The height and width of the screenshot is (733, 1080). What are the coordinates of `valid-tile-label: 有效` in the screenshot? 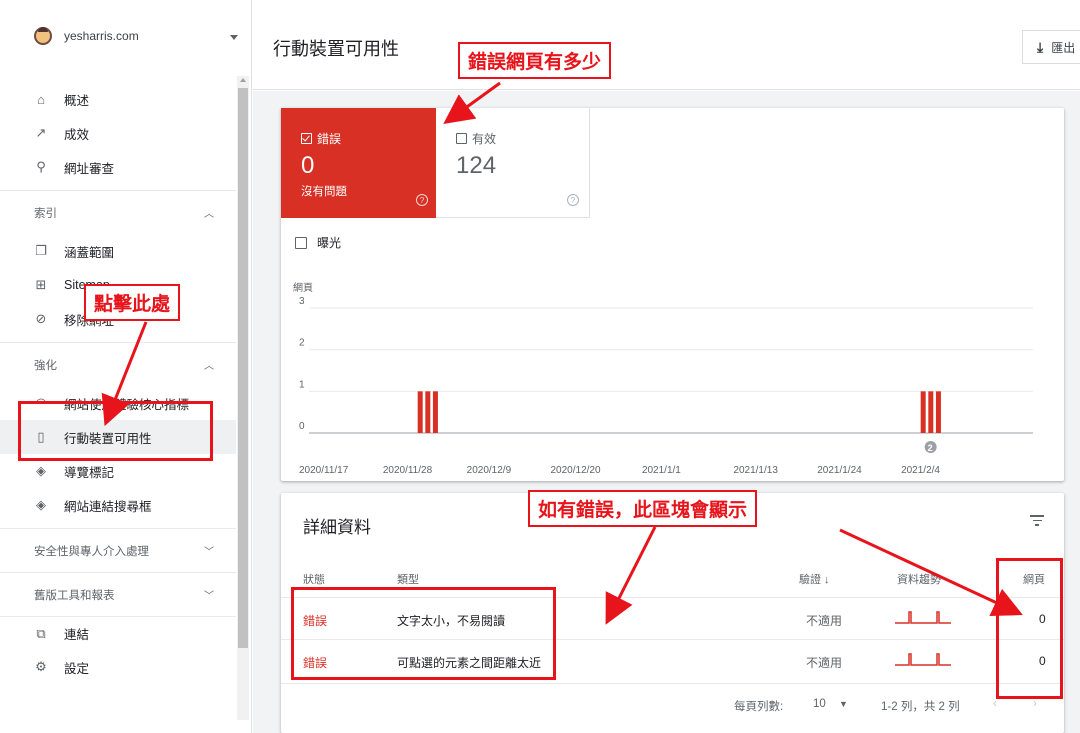 It's located at (476, 138).